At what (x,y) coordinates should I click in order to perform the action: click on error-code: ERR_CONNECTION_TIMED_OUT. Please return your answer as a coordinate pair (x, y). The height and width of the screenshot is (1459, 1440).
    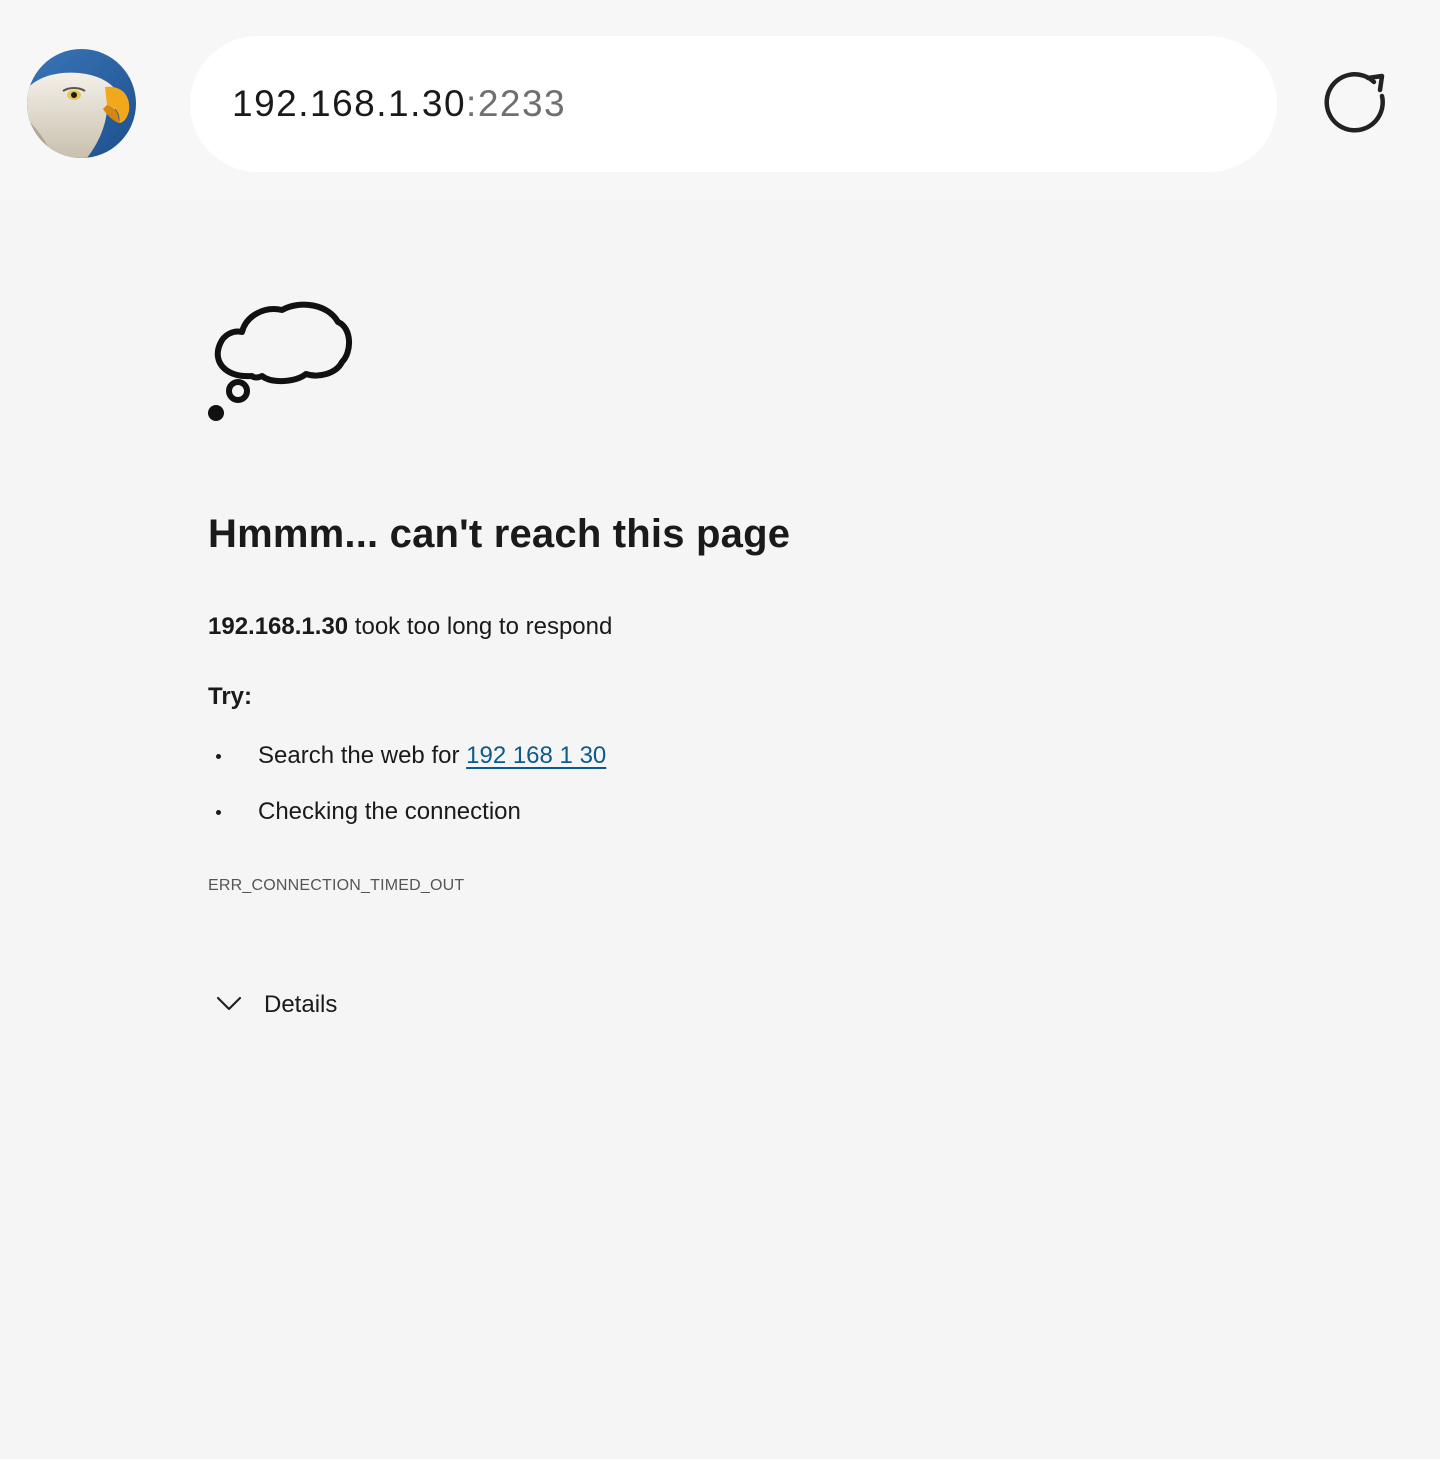
    Looking at the image, I should click on (336, 885).